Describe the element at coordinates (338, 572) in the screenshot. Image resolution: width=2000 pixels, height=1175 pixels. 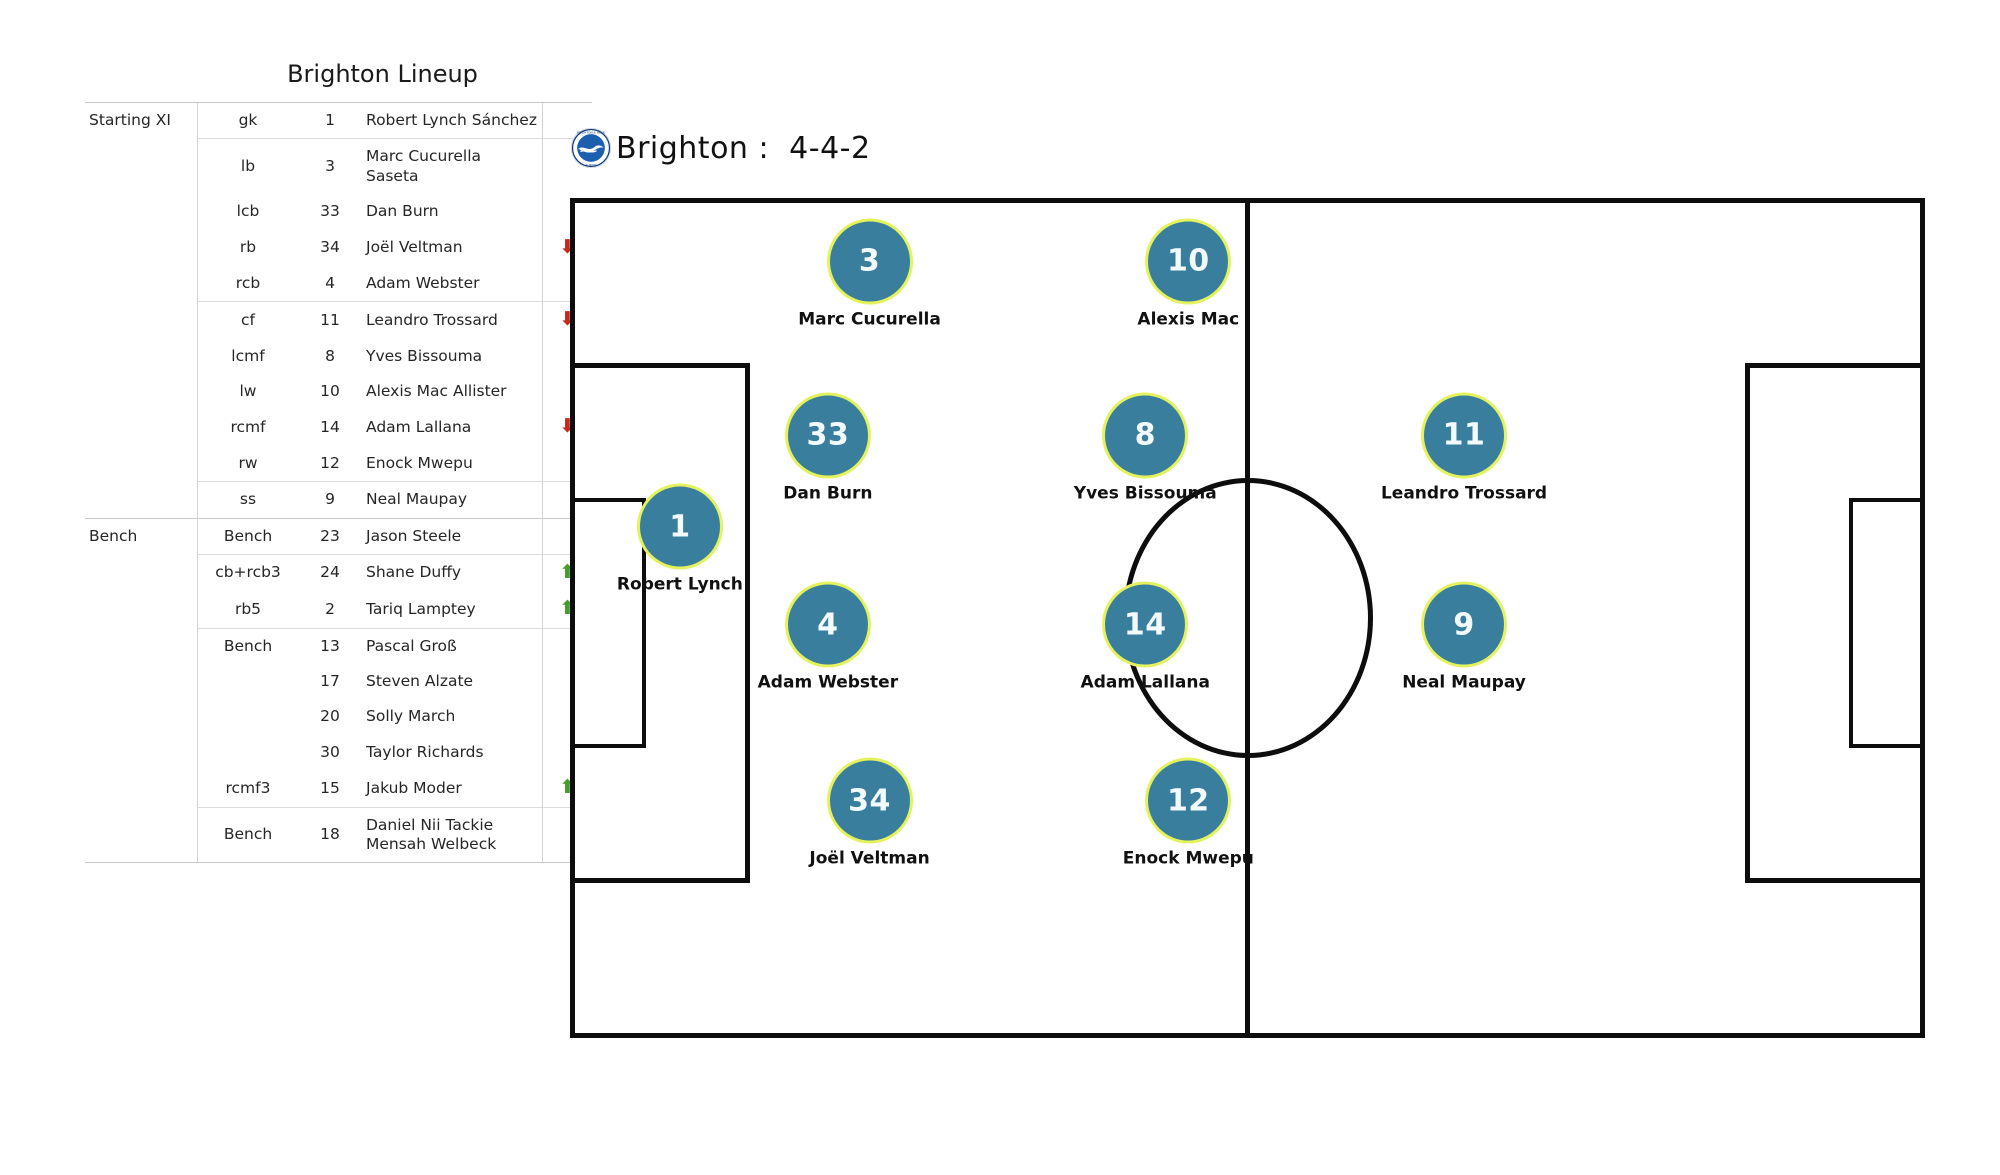
I see `table-row: cb+rcb3 24 Shane Duffy ⬆` at that location.